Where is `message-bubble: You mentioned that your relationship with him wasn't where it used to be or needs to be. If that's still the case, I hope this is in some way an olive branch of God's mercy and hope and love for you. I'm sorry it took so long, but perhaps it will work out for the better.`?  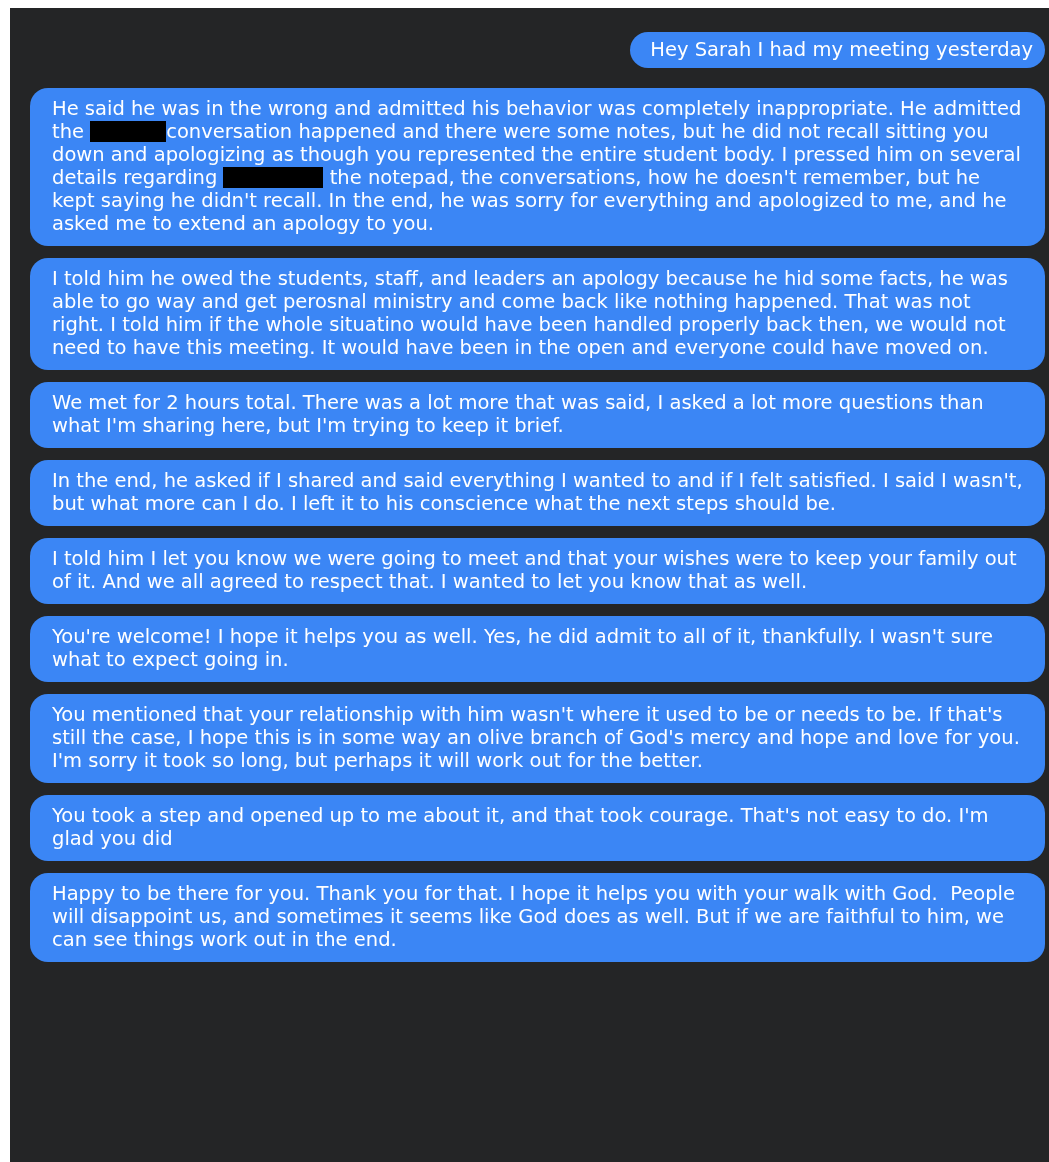 message-bubble: You mentioned that your relationship with him wasn't where it used to be or needs to be. If that's still the case, I hope this is in some way an olive branch of God's mercy and hope and love for you. I'm sorry it took so long, but perhaps it will work out for the better. is located at coordinates (537, 738).